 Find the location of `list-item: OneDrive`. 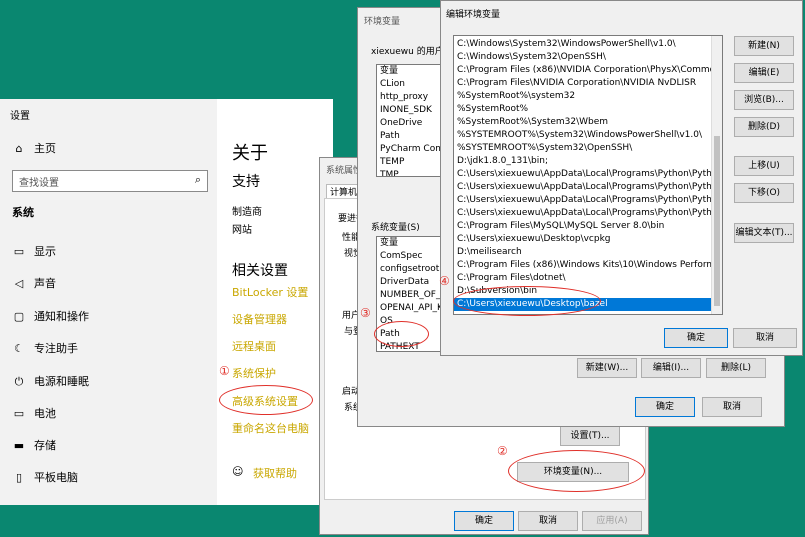

list-item: OneDrive is located at coordinates (411, 123).